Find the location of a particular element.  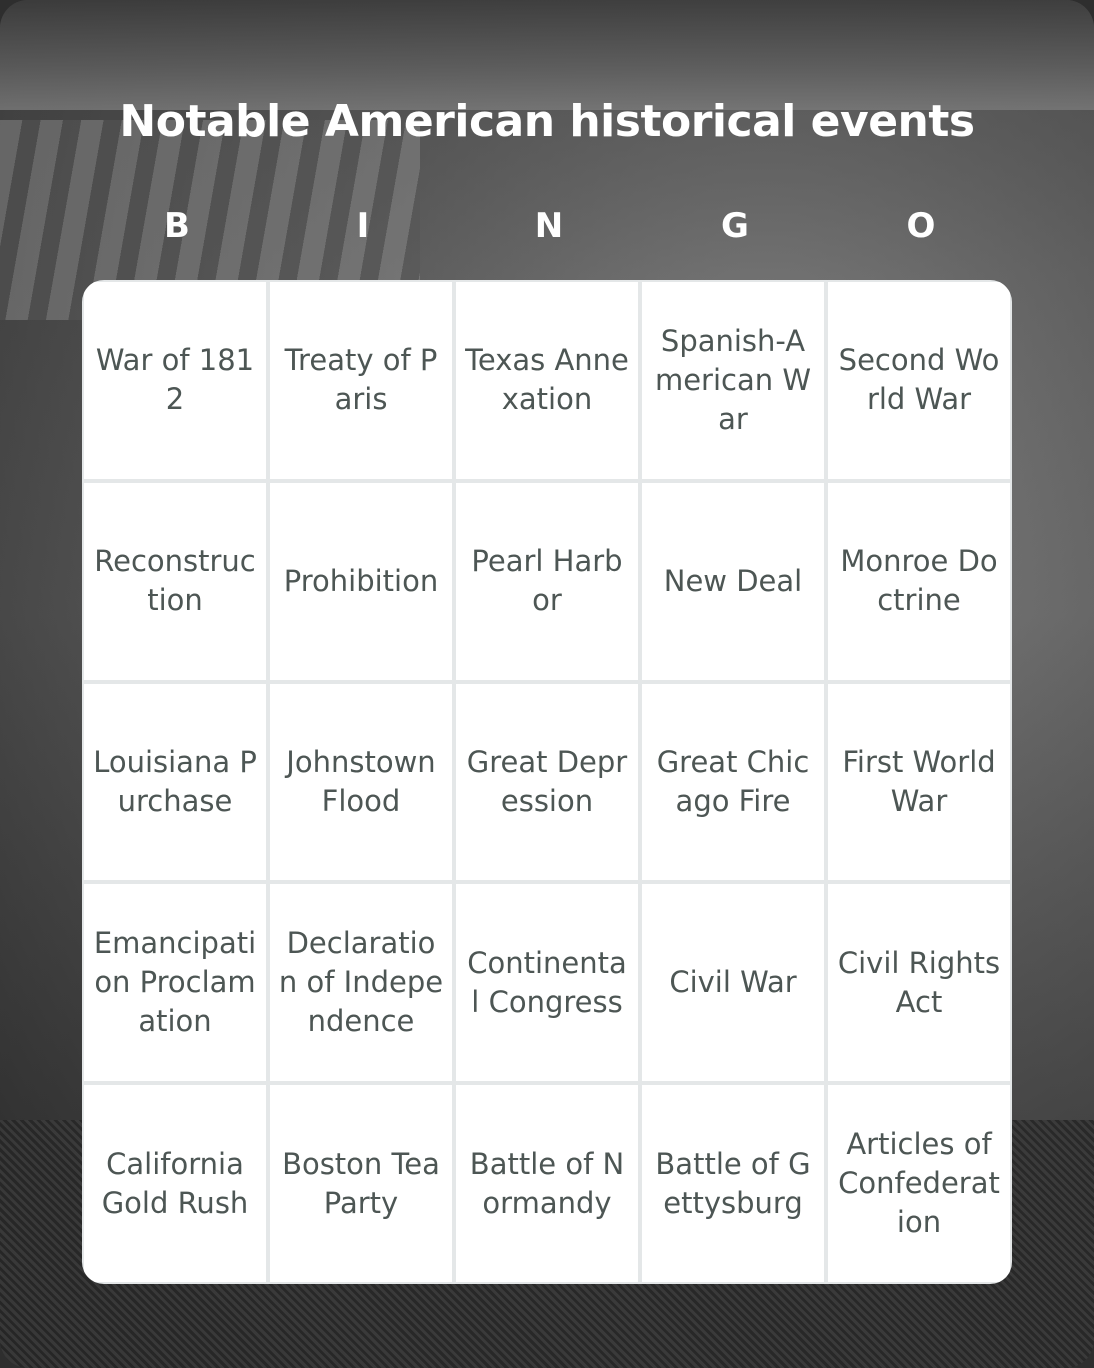

bingo-cell: Johnstown Flood is located at coordinates (361, 782).